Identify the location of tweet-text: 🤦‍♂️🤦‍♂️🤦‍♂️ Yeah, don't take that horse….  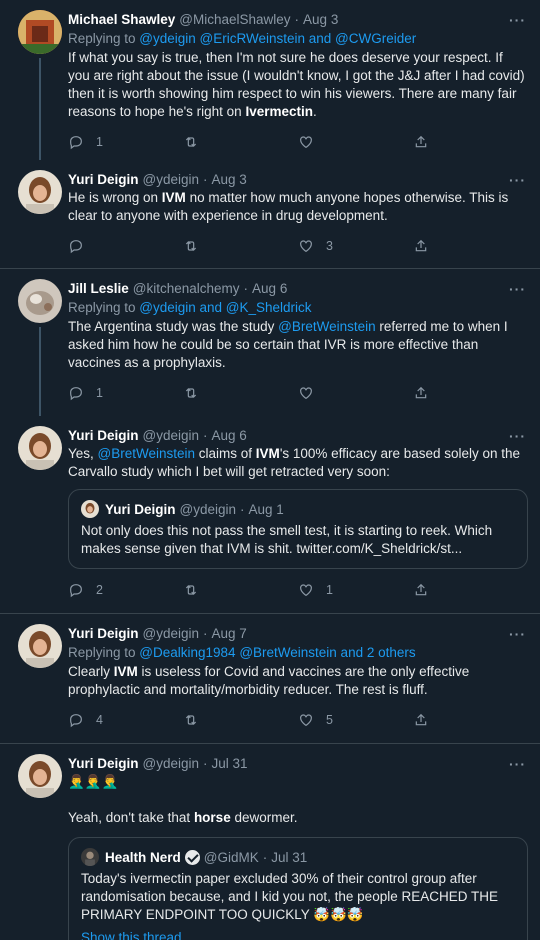
(183, 799).